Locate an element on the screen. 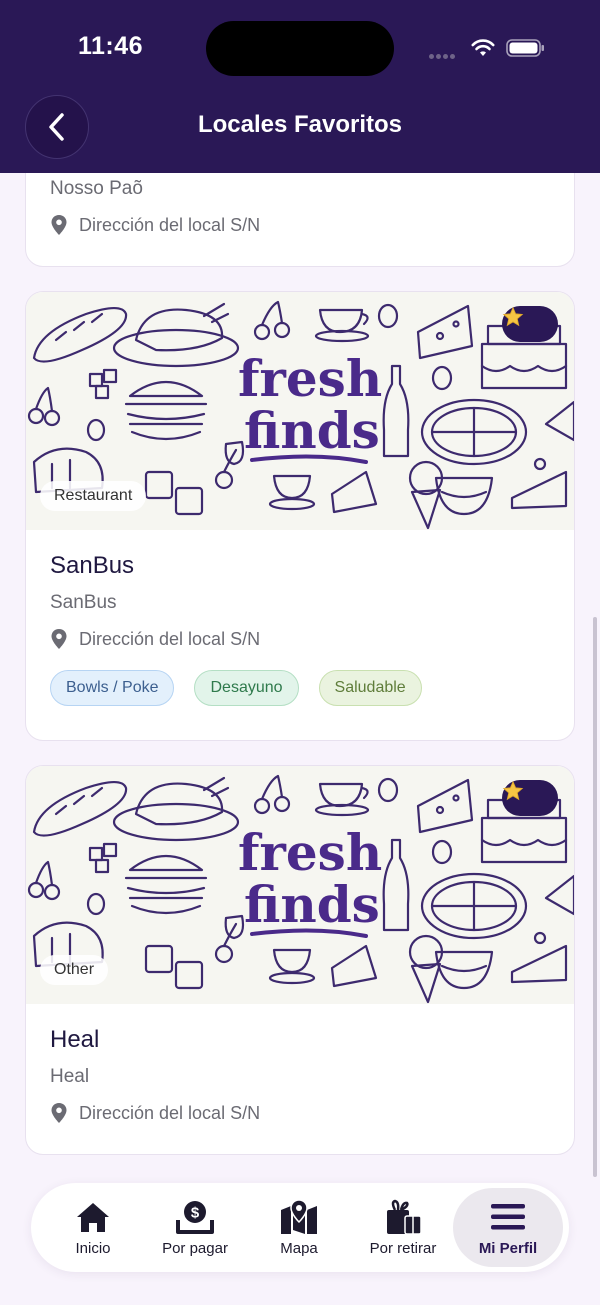  tab-label: Mapa is located at coordinates (299, 1248).